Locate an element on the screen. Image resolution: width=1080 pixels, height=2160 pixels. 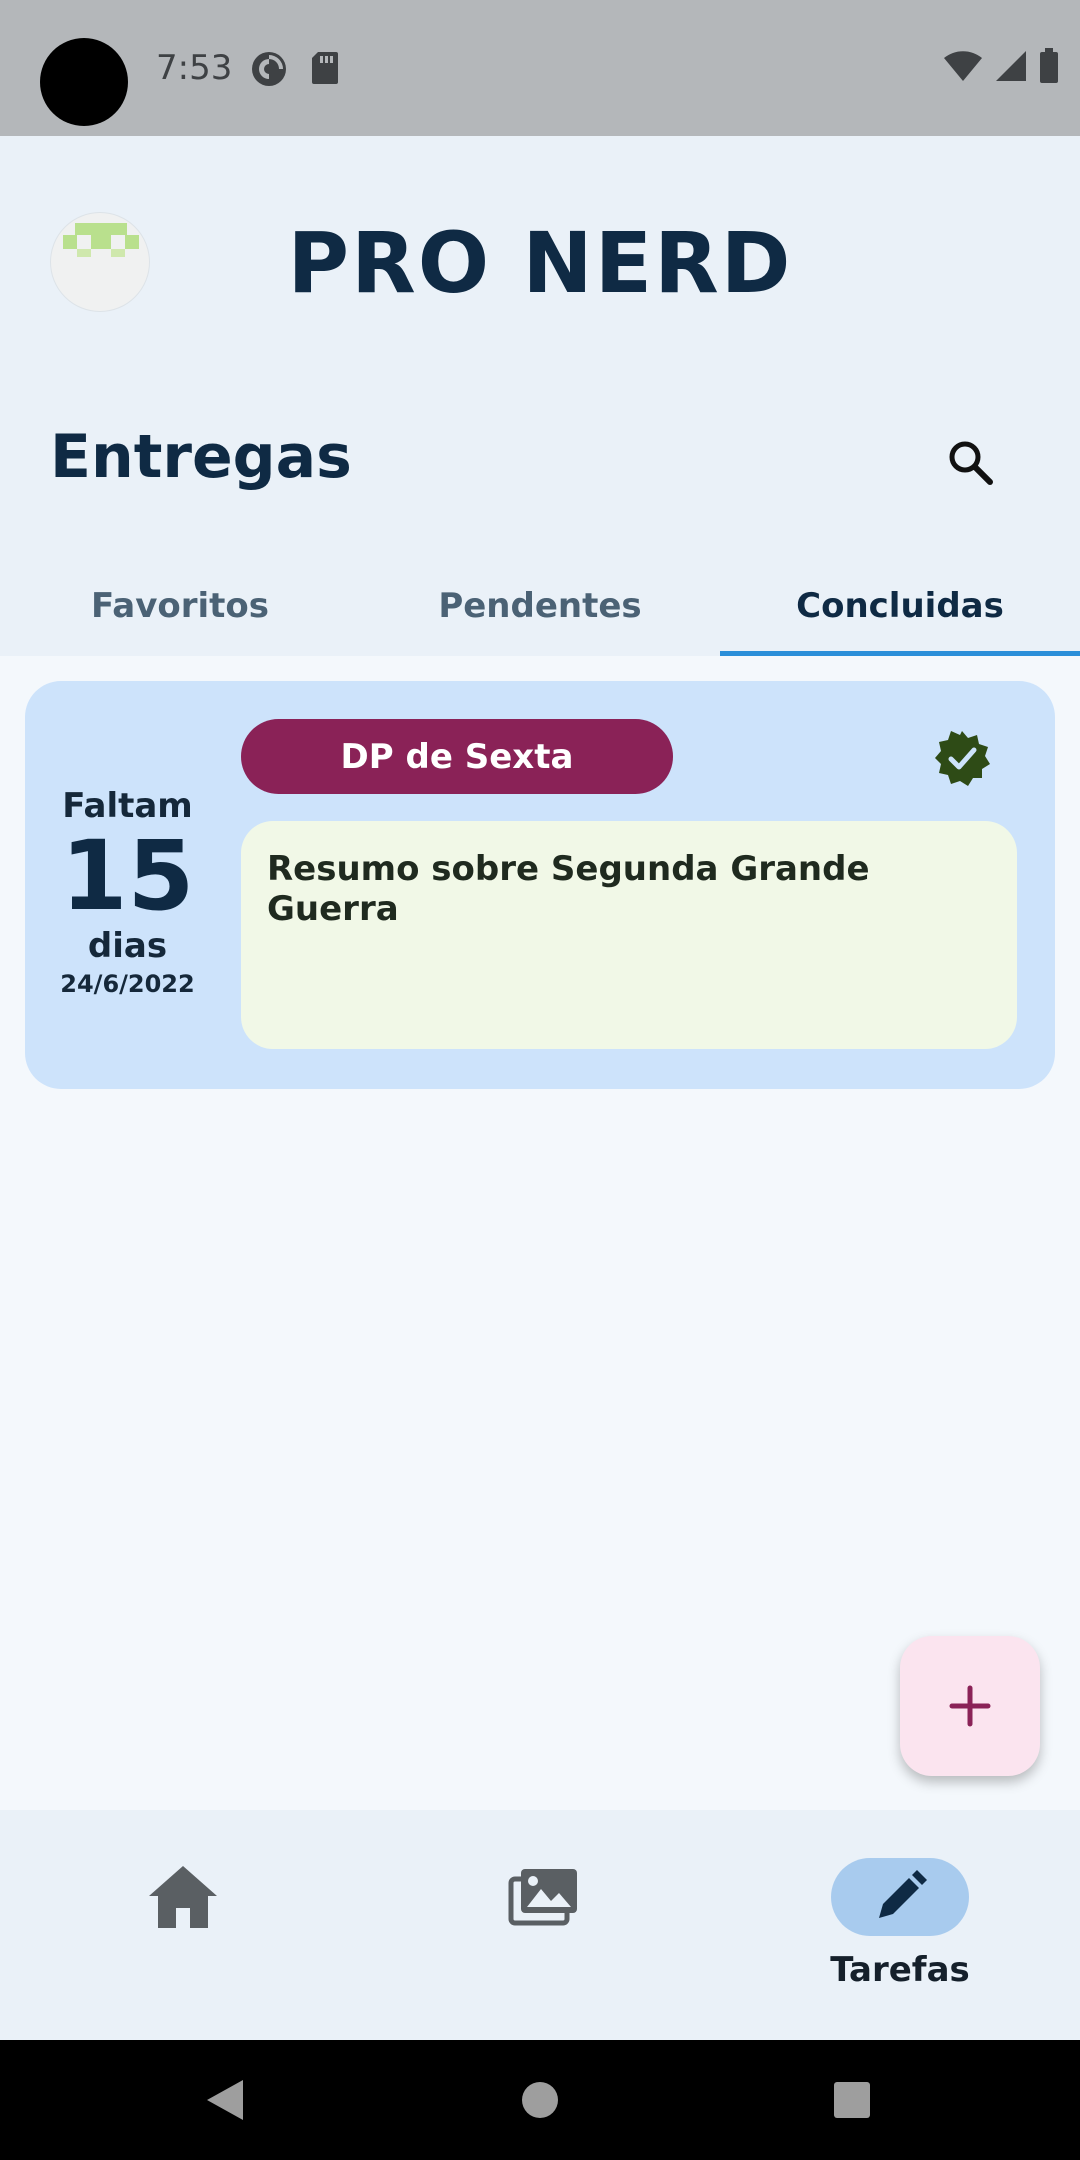
add-task-button is located at coordinates (970, 1706).